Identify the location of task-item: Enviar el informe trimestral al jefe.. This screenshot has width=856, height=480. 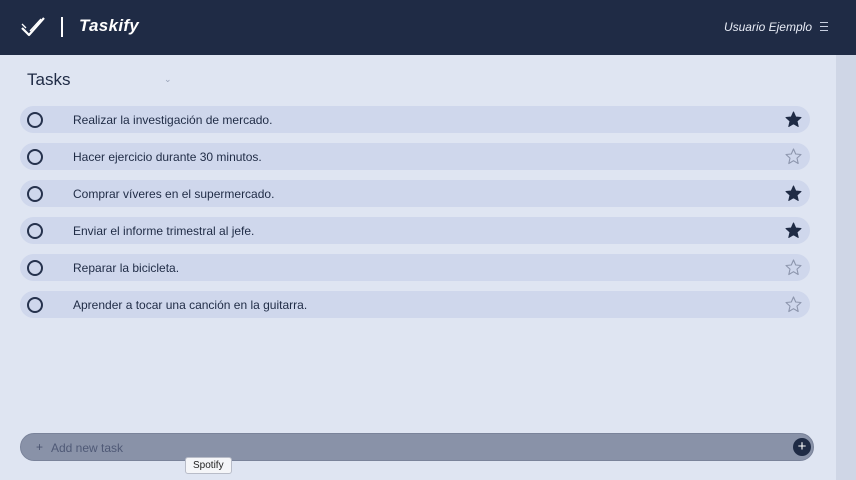
(415, 230).